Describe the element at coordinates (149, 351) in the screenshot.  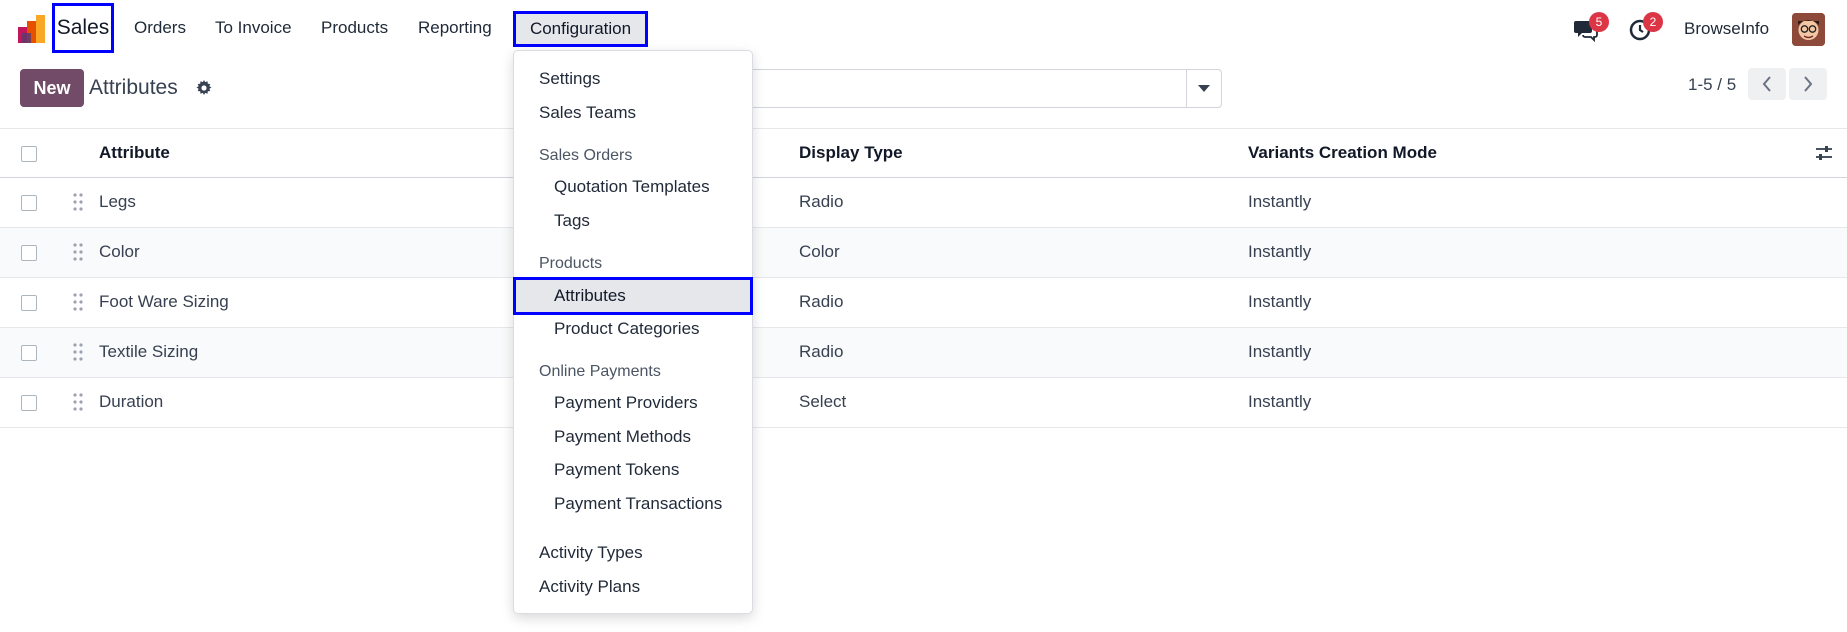
I see `cell-attribute: Textile Sizing` at that location.